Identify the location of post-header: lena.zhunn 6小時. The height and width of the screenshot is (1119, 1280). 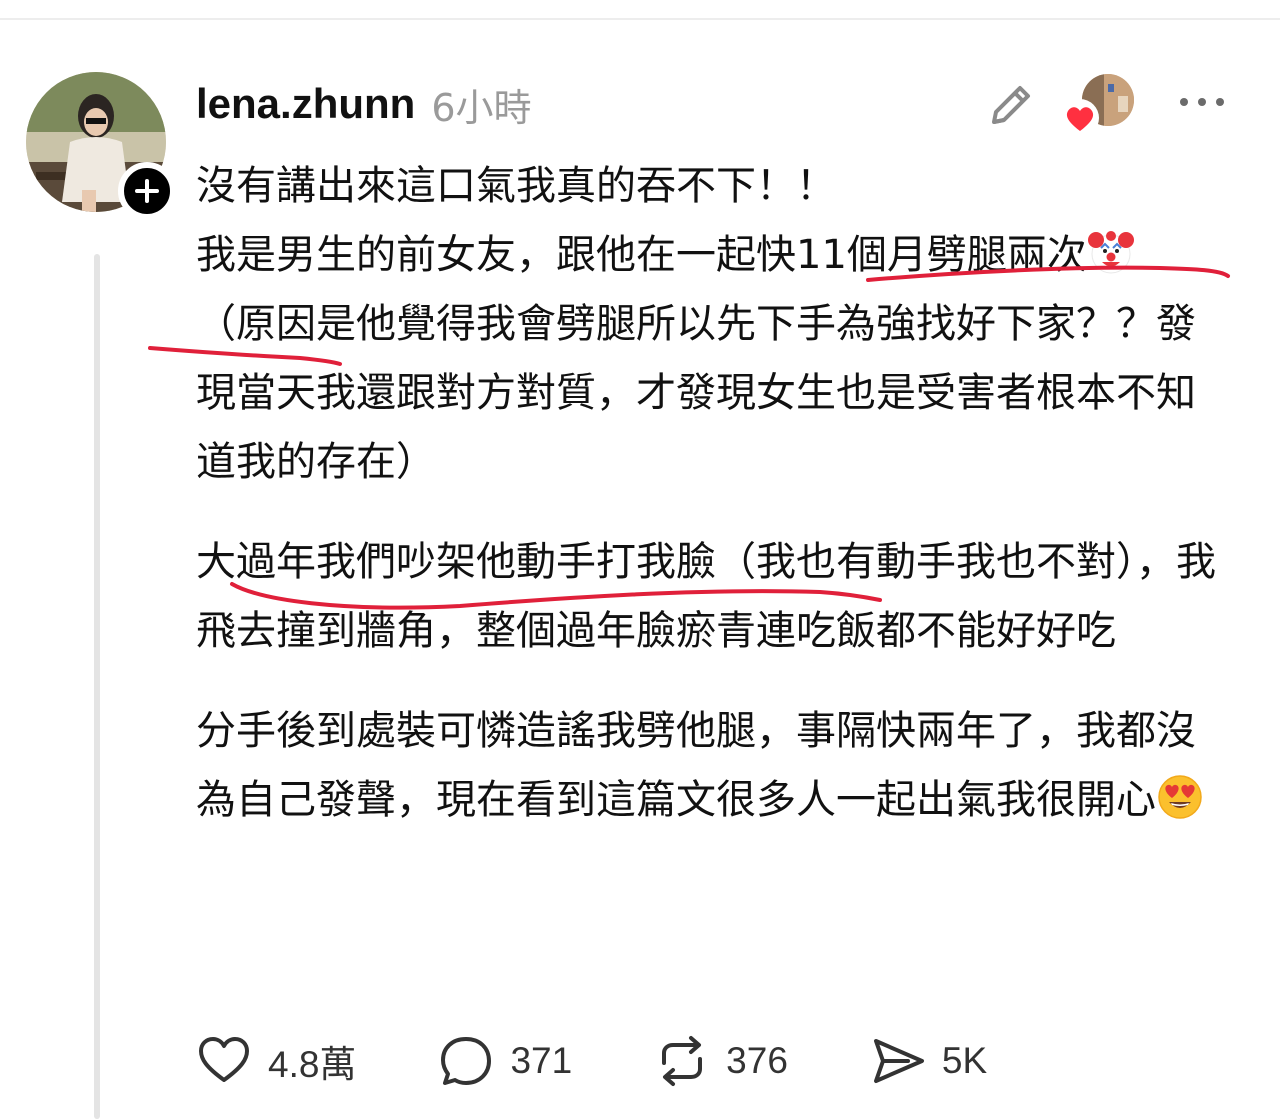
(364, 104).